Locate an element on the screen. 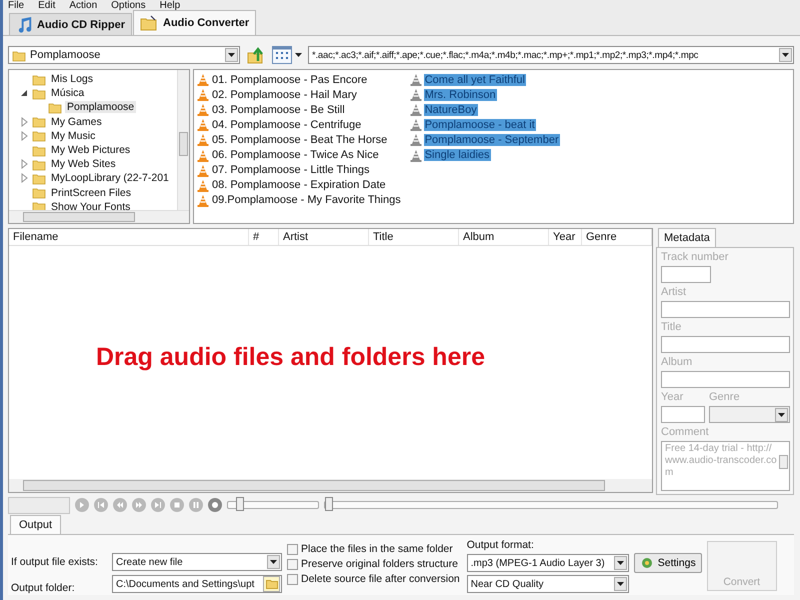 Image resolution: width=800 pixels, height=600 pixels. tree-item: My Web Pictures is located at coordinates (90, 150).